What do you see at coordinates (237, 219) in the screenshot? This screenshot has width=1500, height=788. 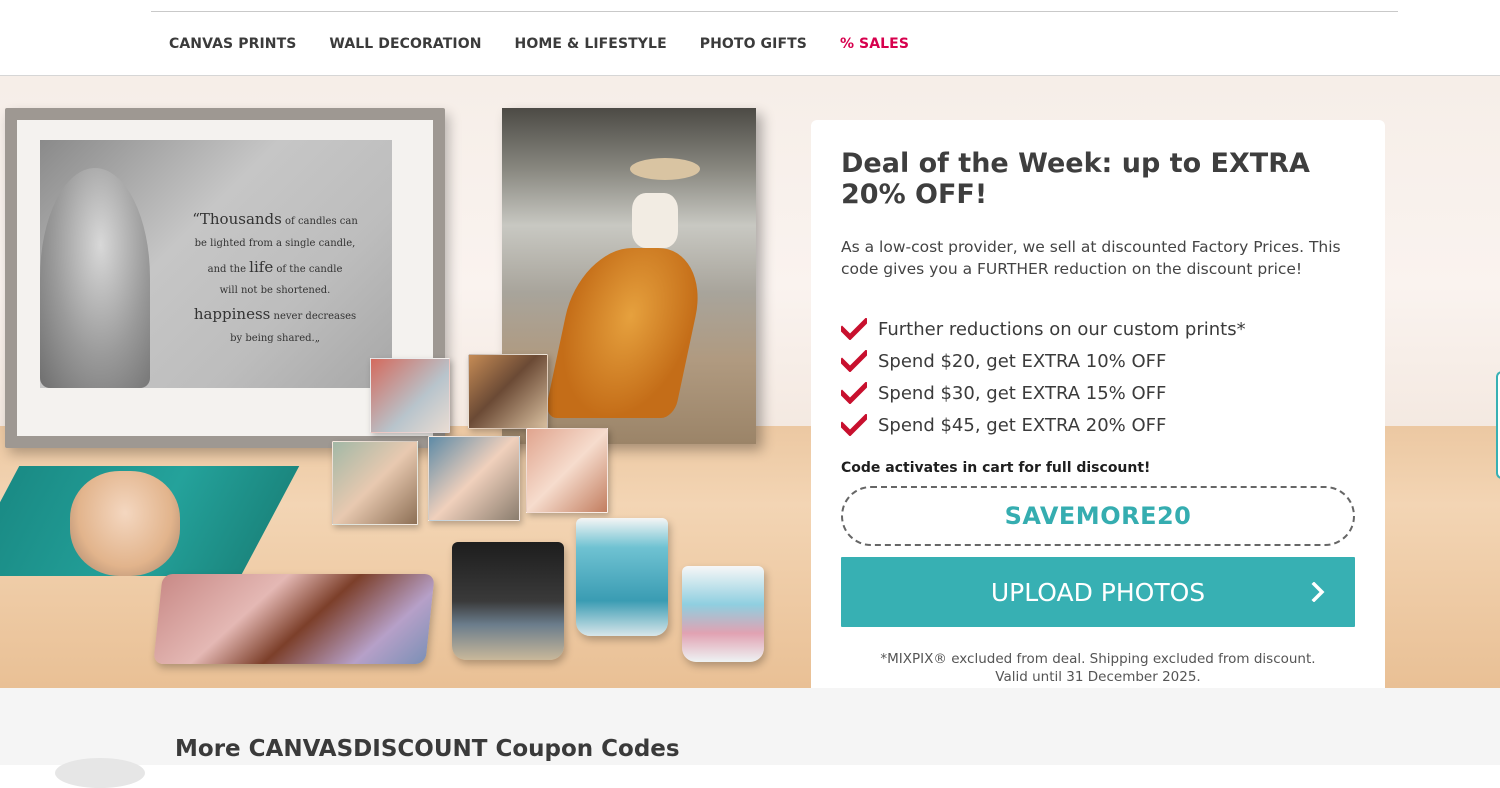 I see `quote-word-thousands: “Thousands` at bounding box center [237, 219].